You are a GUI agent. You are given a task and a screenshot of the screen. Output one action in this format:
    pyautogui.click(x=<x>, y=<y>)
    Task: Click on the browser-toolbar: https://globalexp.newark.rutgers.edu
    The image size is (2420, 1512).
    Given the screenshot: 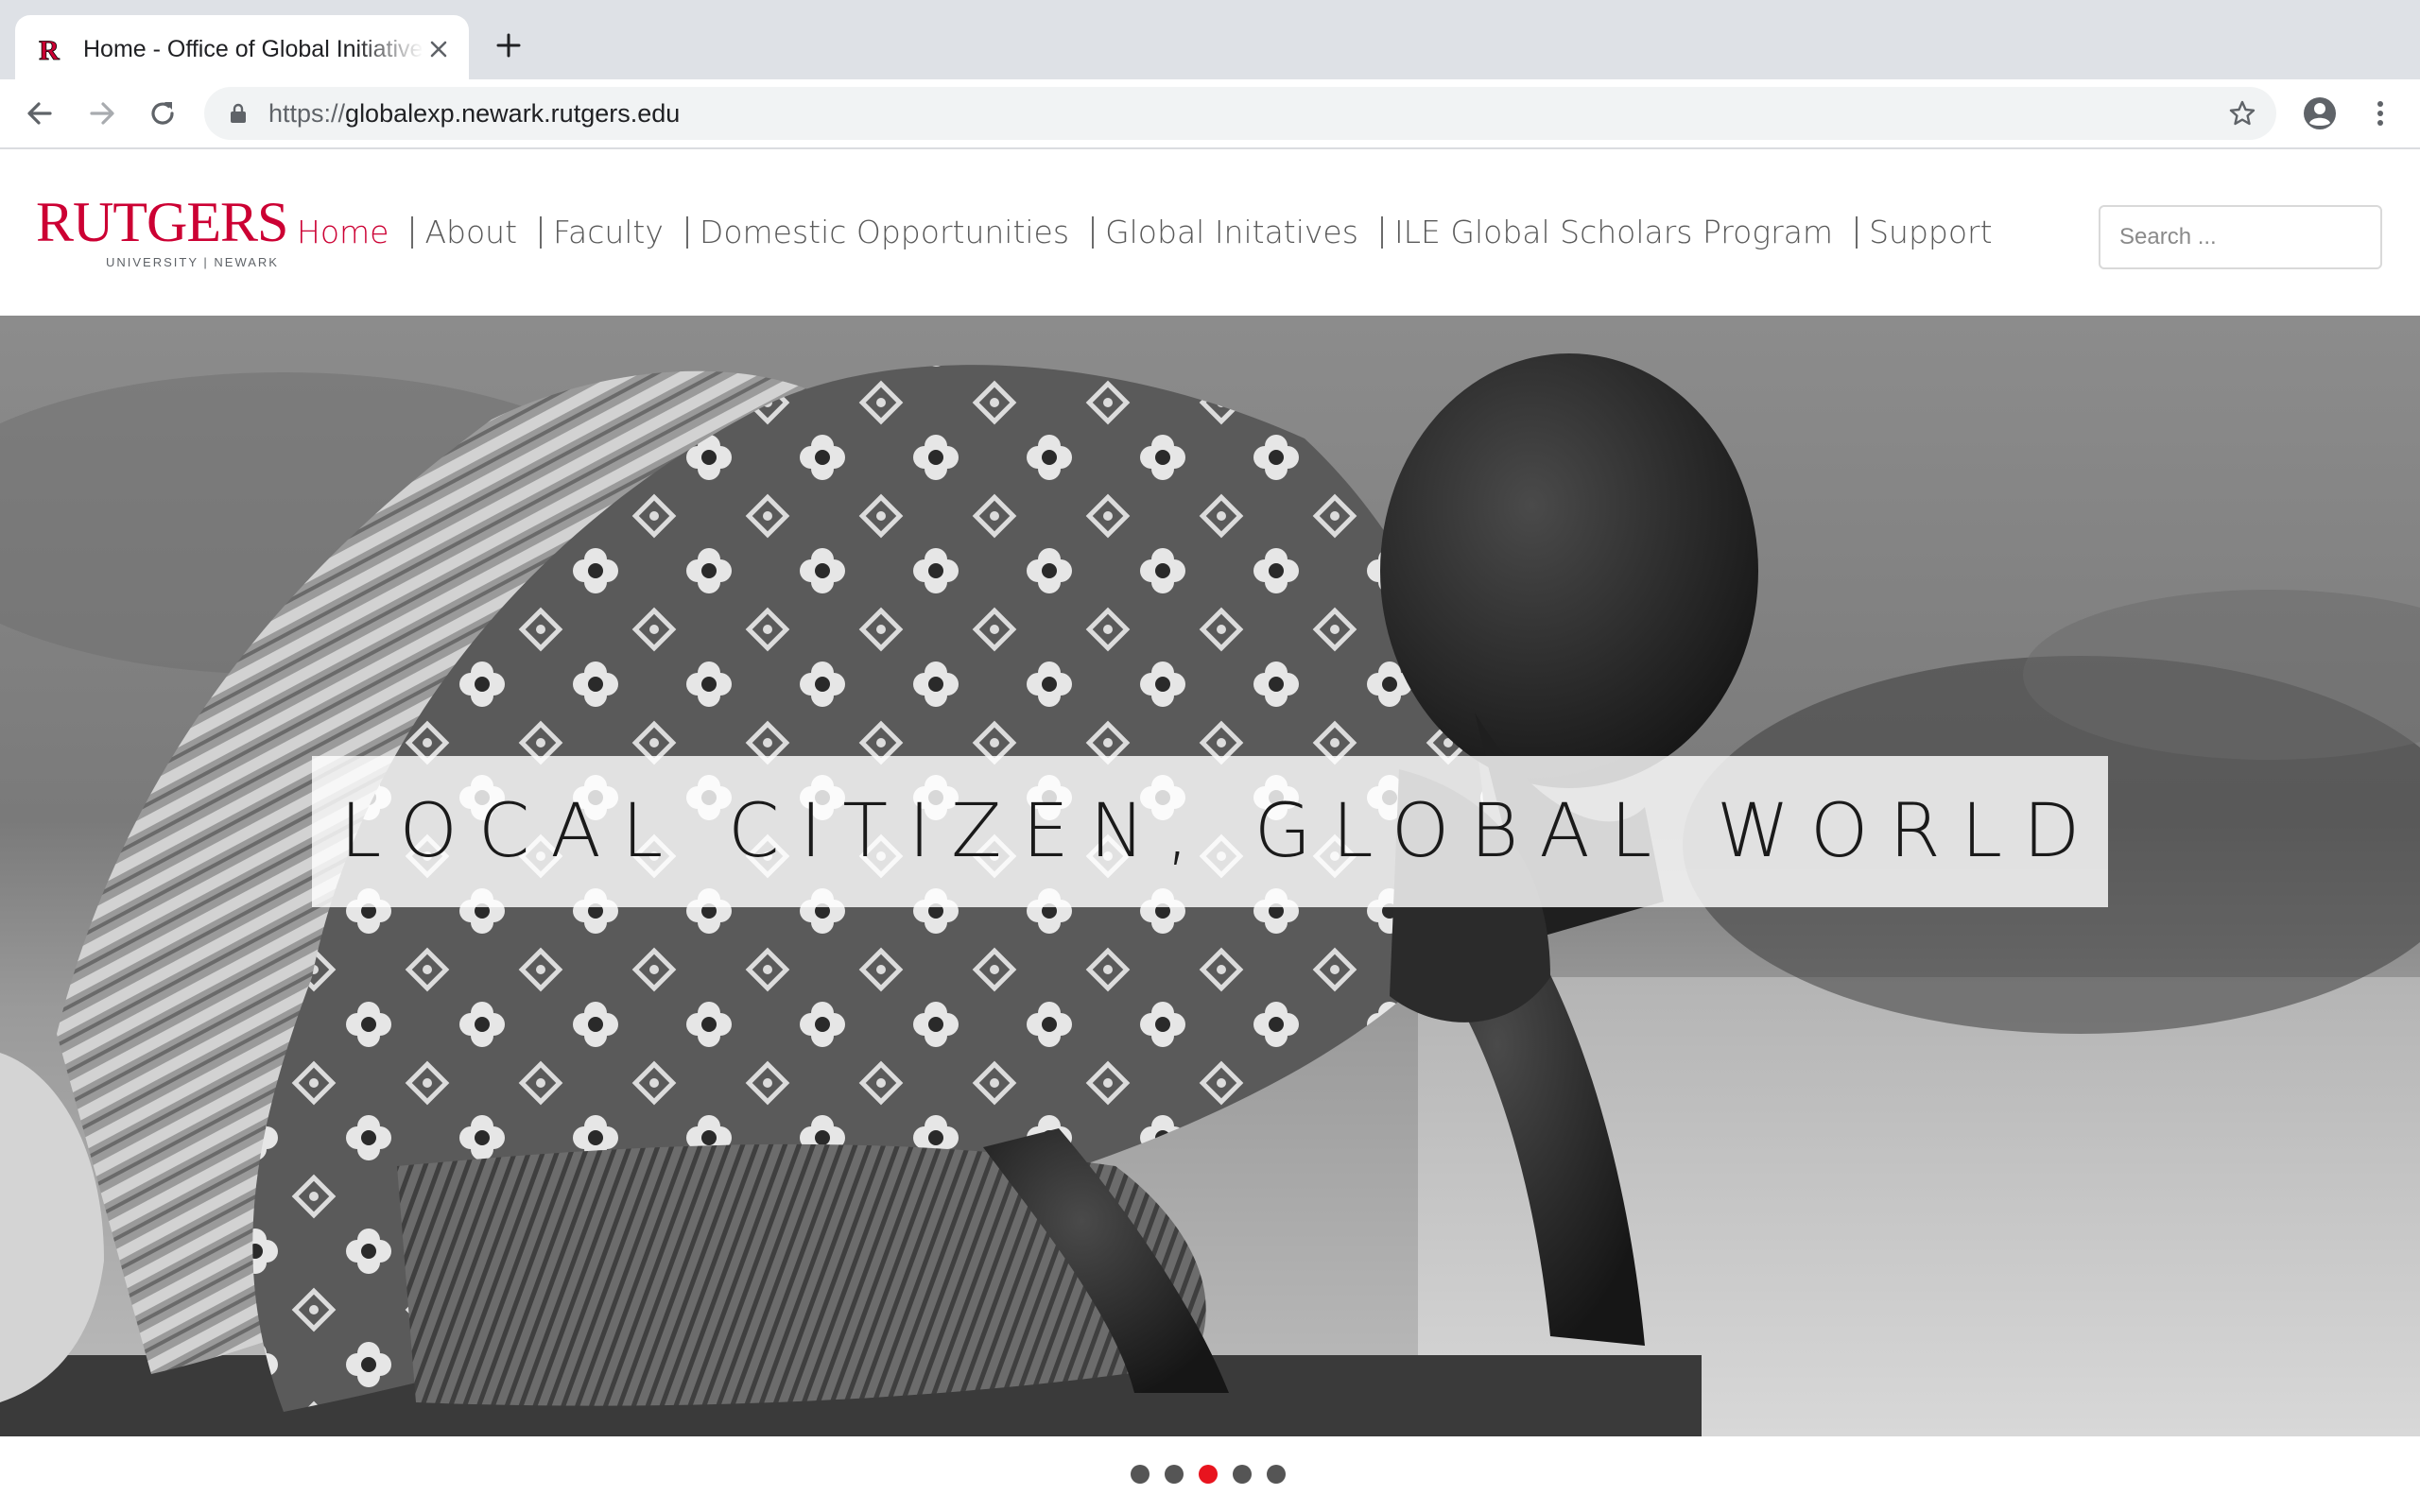 What is the action you would take?
    pyautogui.click(x=1210, y=114)
    